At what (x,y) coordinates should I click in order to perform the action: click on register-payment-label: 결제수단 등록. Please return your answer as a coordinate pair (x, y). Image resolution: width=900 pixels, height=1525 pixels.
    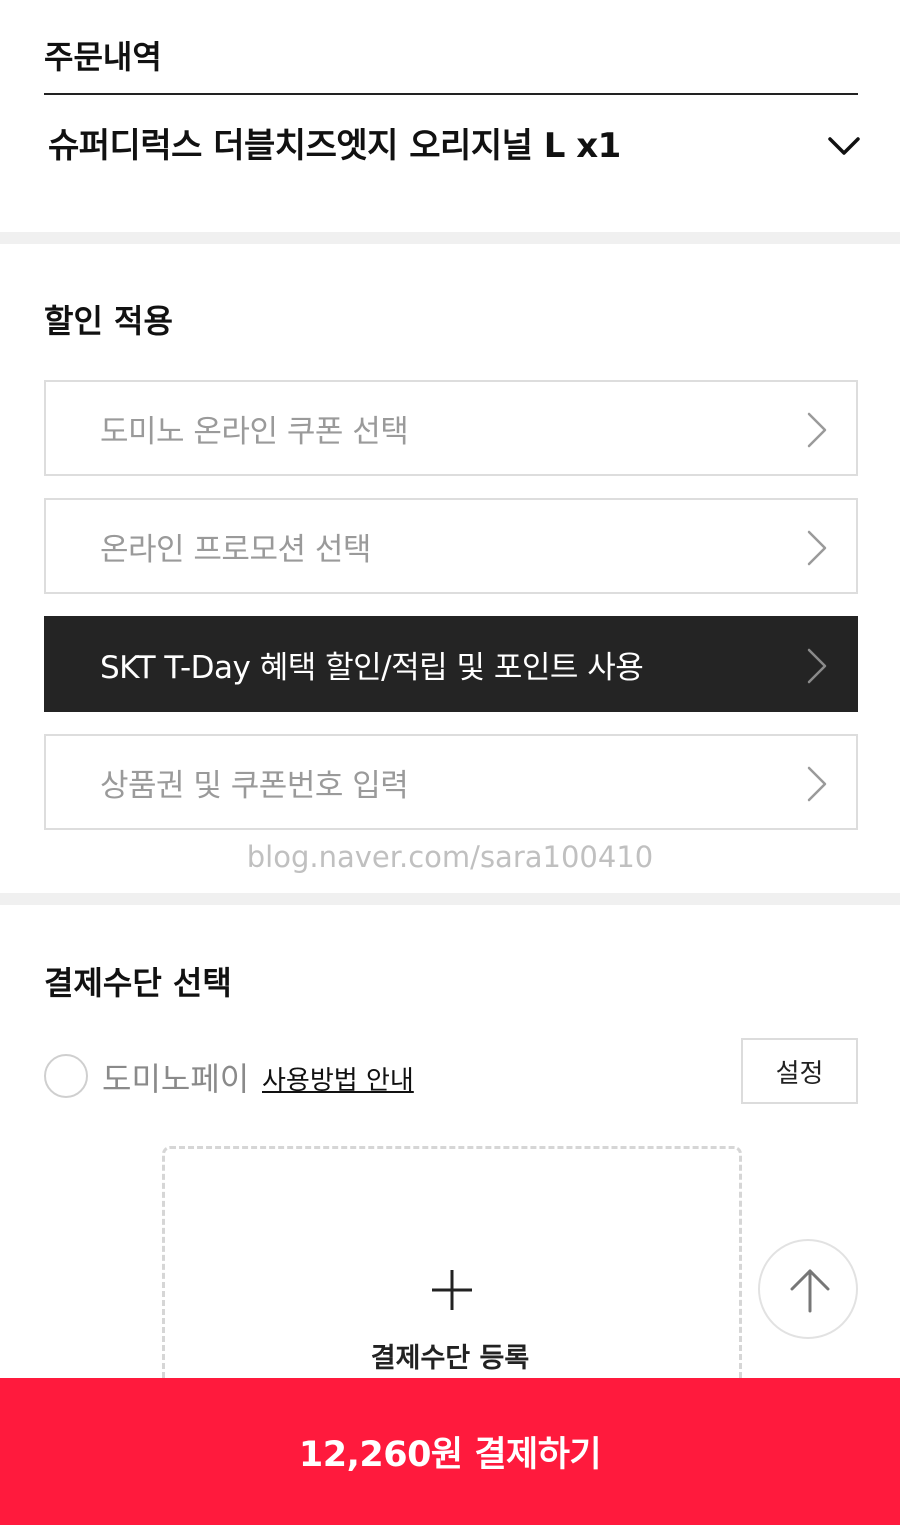
    Looking at the image, I should click on (450, 1358).